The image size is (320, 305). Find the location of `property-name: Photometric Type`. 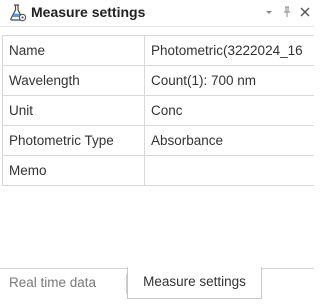

property-name: Photometric Type is located at coordinates (73, 140).